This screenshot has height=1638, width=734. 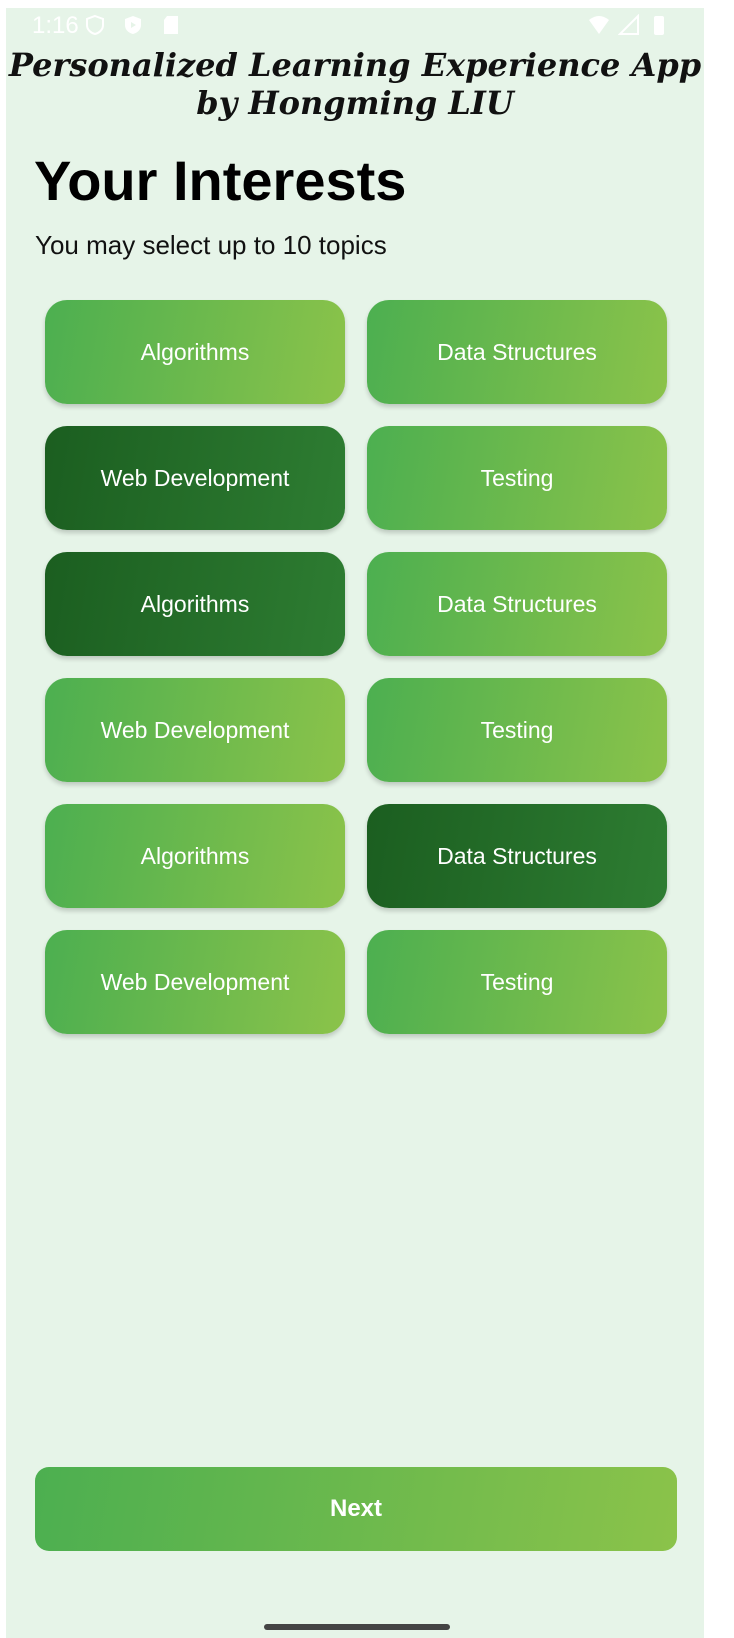 I want to click on status-bar: 1:16, so click(x=355, y=28).